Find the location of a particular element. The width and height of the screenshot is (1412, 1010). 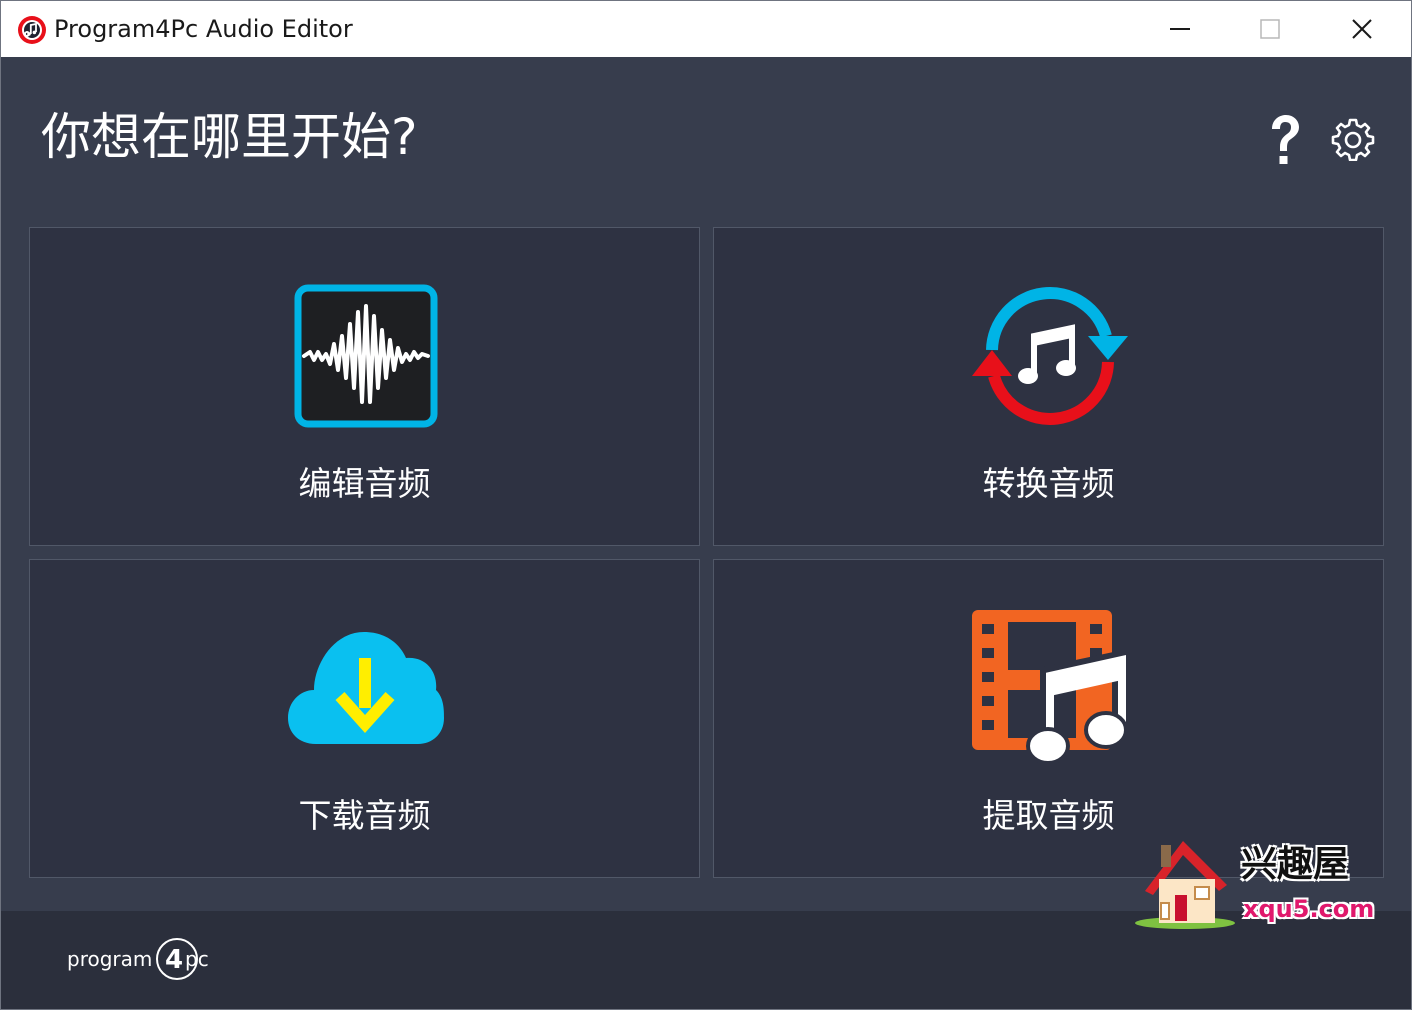

tile-label: 转换音频 is located at coordinates (1048, 483).